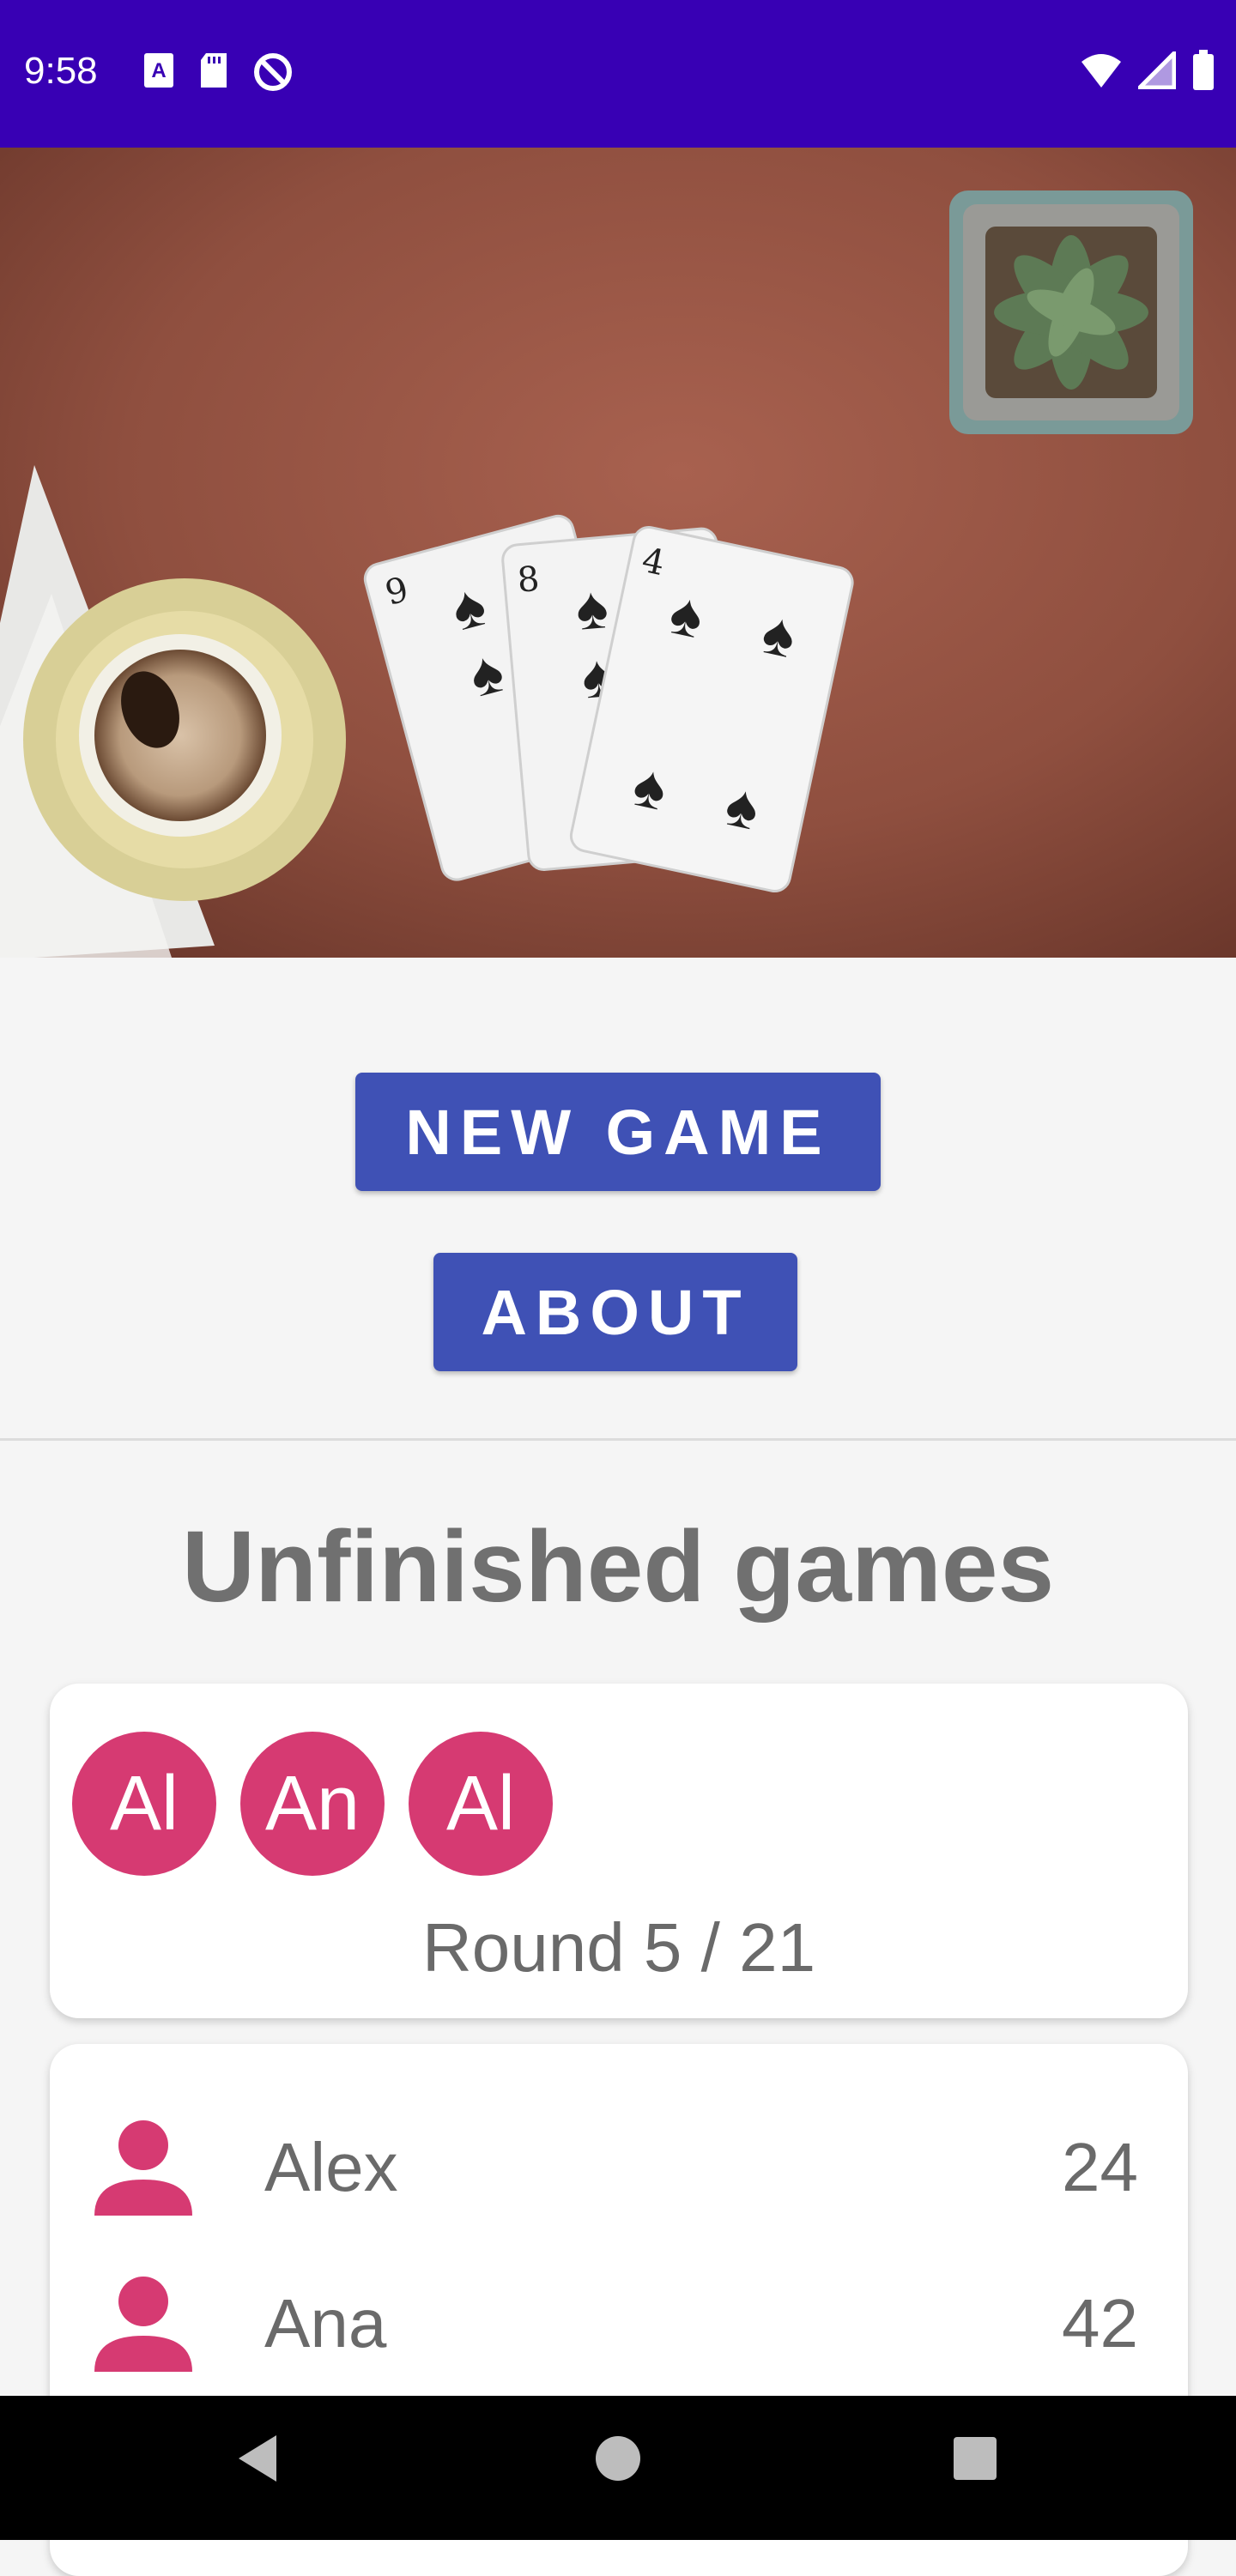 This screenshot has width=1236, height=2576. What do you see at coordinates (257, 2460) in the screenshot?
I see `back-icon` at bounding box center [257, 2460].